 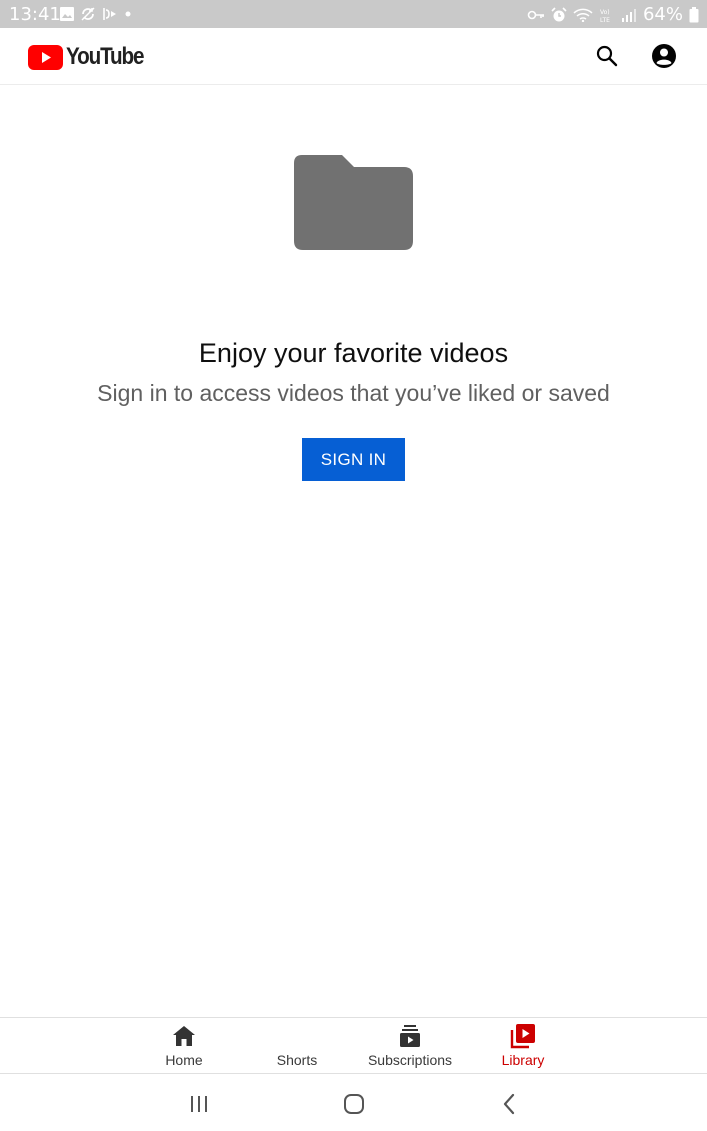 What do you see at coordinates (522, 1036) in the screenshot?
I see `library-icon` at bounding box center [522, 1036].